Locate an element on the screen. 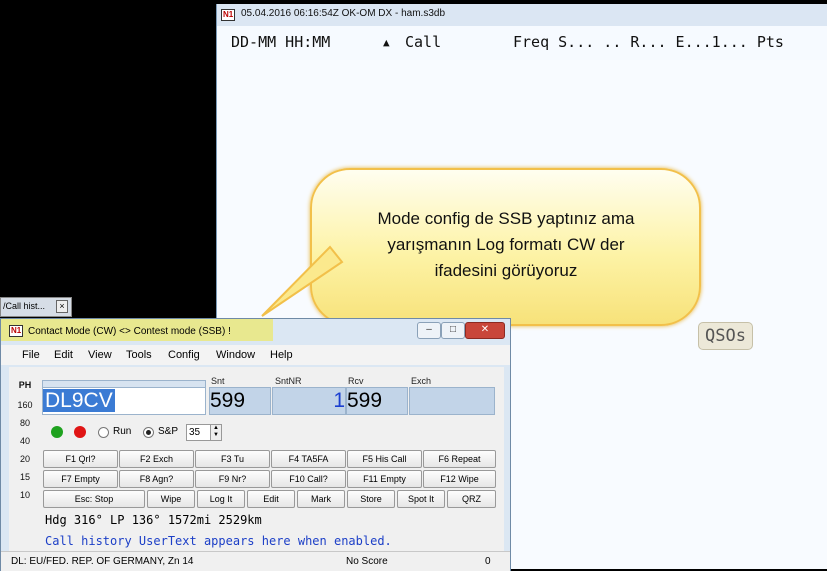 The image size is (827, 571). sp-radio-dot is located at coordinates (148, 432).